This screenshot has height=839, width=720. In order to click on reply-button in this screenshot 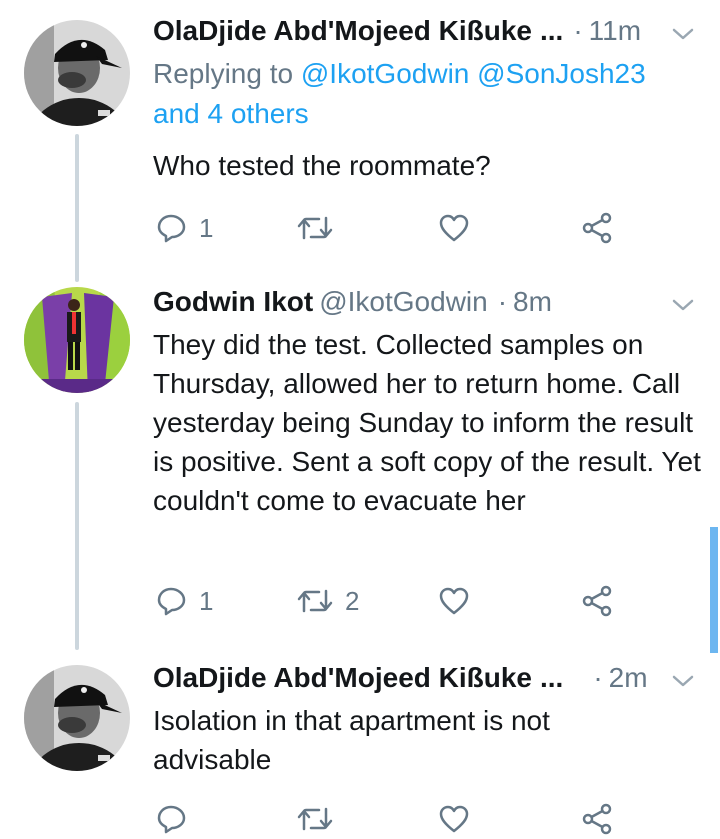, I will do `click(172, 819)`.